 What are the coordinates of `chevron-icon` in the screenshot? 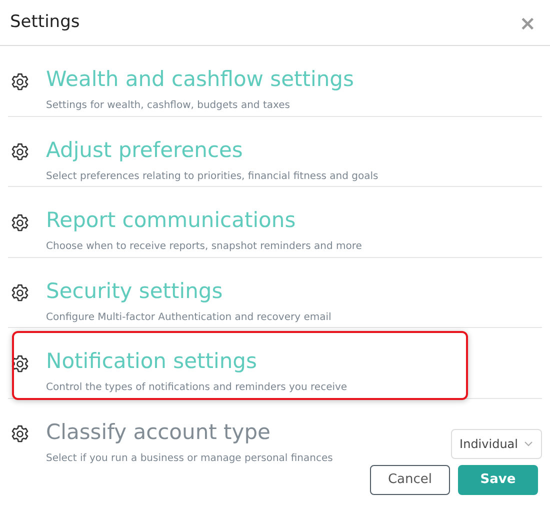 It's located at (528, 443).